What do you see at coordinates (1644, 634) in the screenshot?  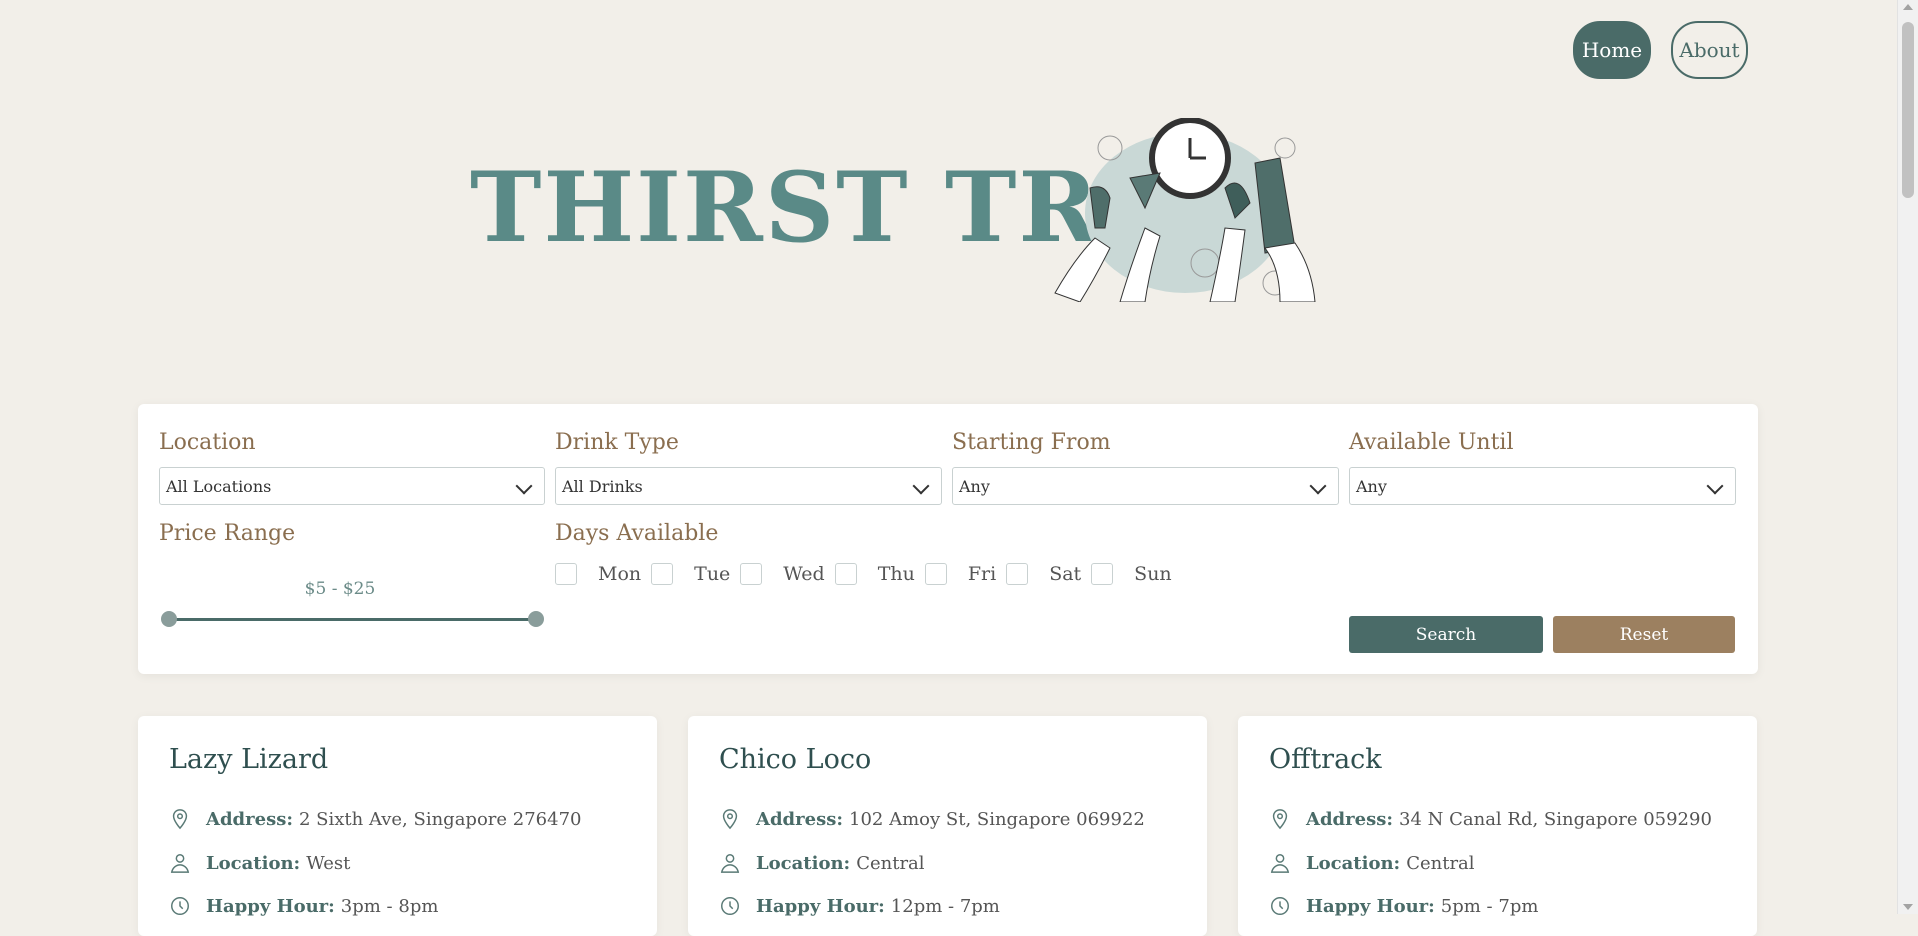 I see `reset-button: Reset` at bounding box center [1644, 634].